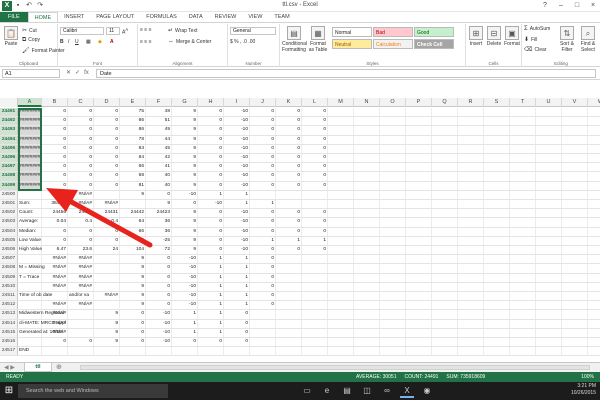  What do you see at coordinates (341, 102) in the screenshot?
I see `column-header-m: M` at bounding box center [341, 102].